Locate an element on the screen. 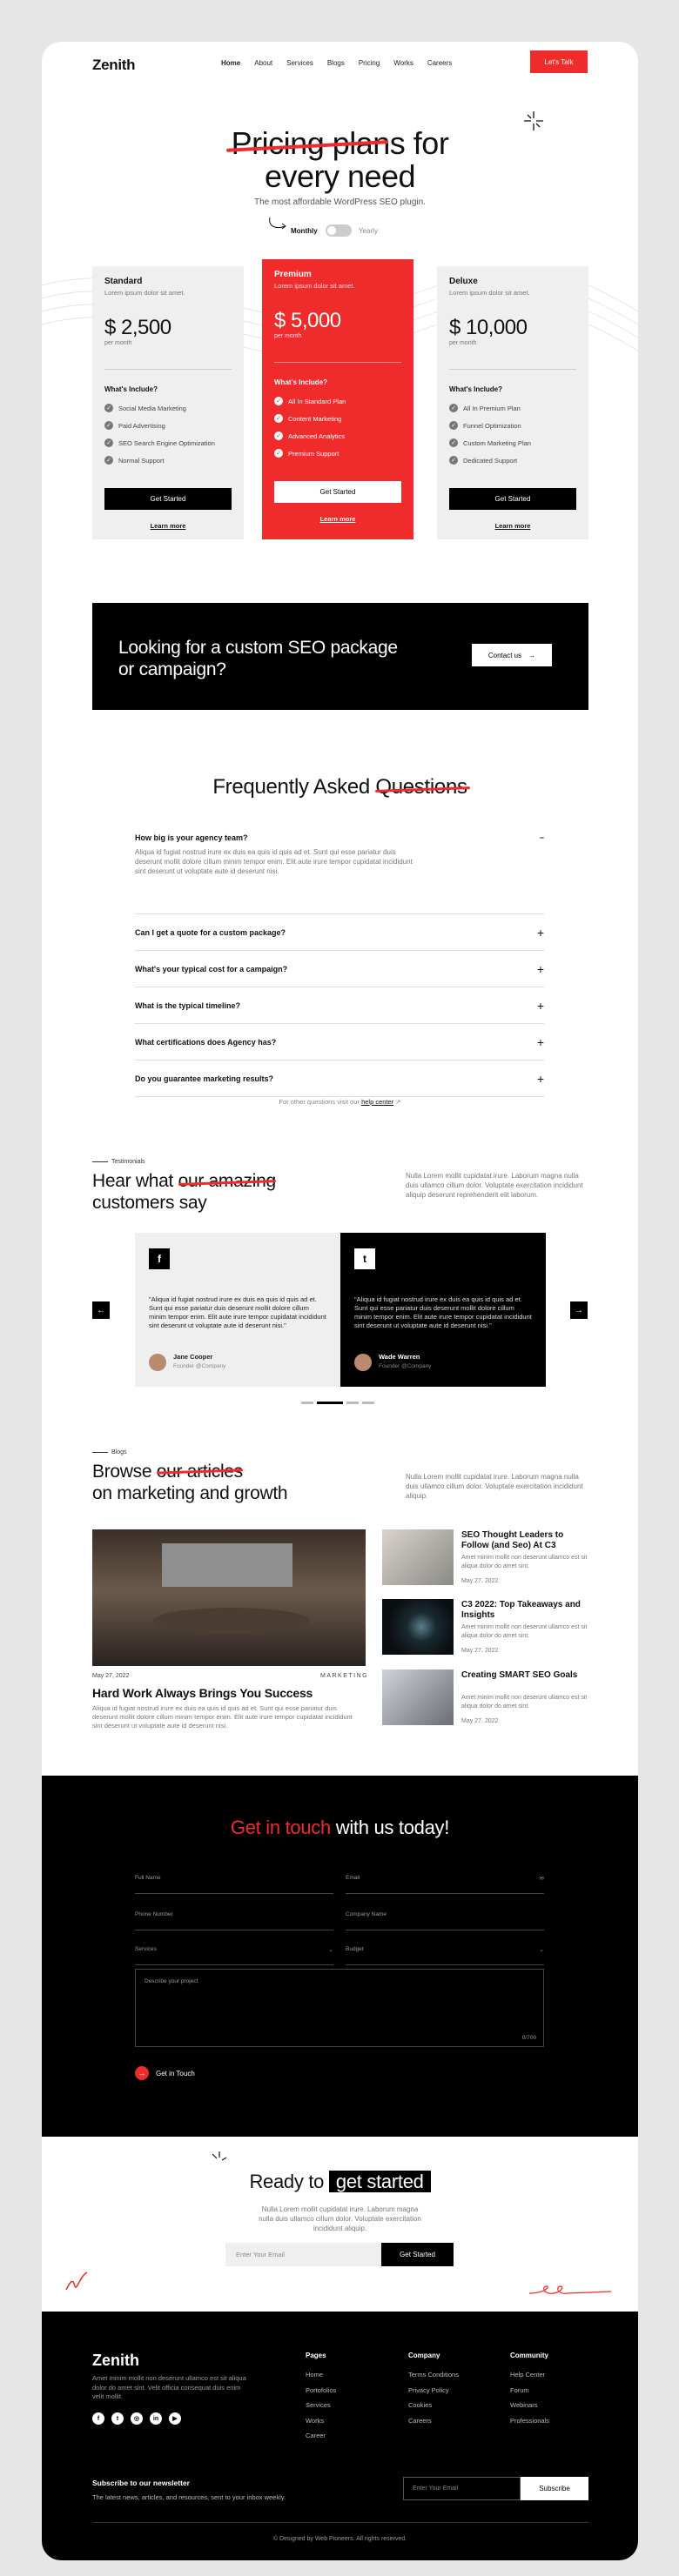 The image size is (679, 2576). external-link-icon: ↗ is located at coordinates (397, 1102).